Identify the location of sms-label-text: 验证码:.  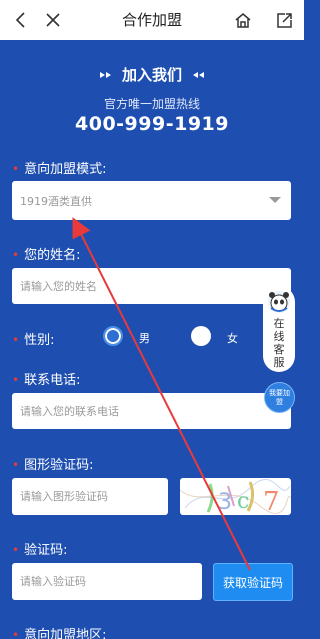
(46, 550).